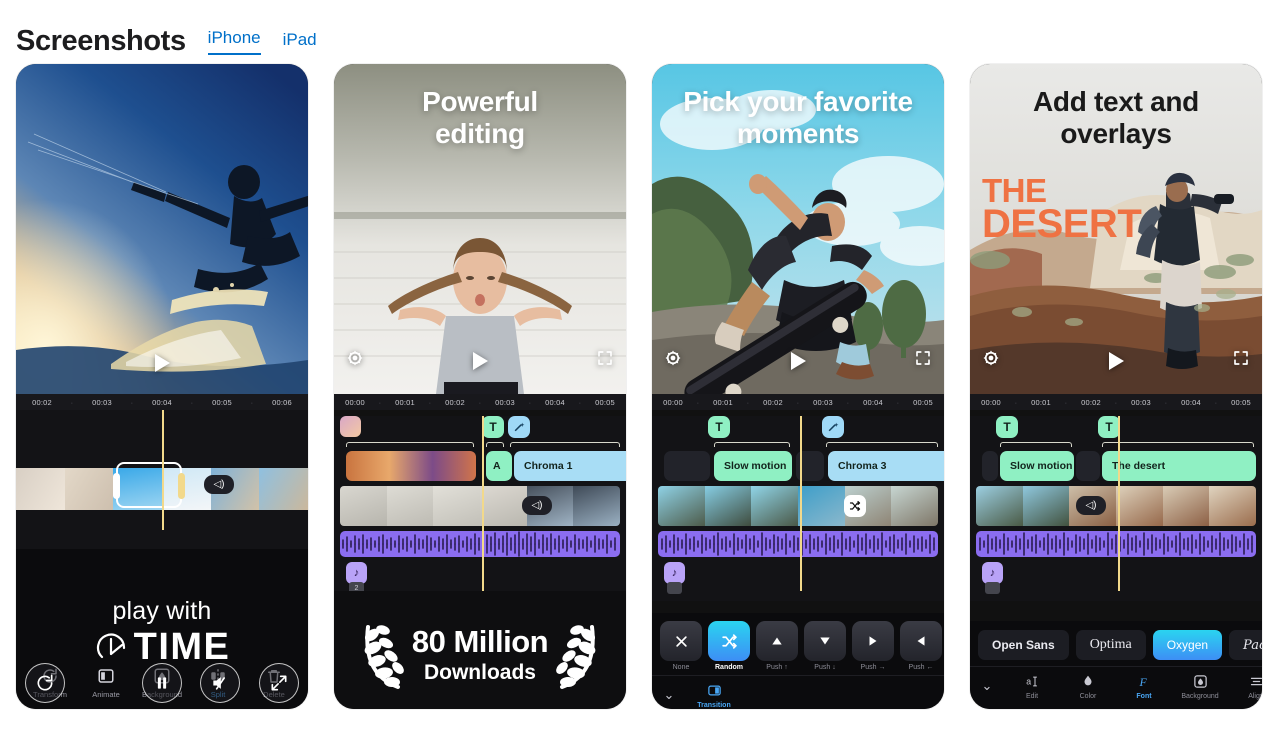  What do you see at coordinates (499, 466) in the screenshot?
I see `clip-a: A` at bounding box center [499, 466].